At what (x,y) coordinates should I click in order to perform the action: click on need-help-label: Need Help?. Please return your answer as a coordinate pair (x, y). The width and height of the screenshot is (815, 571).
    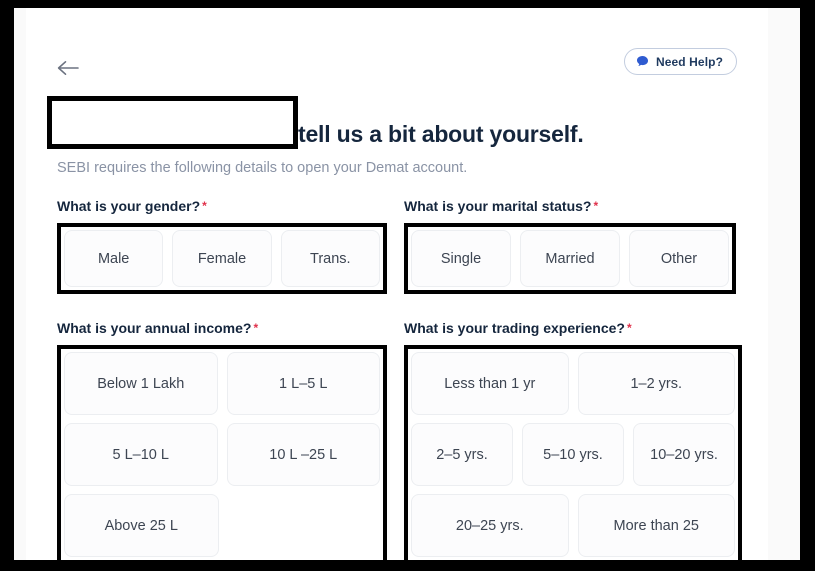
    Looking at the image, I should click on (689, 61).